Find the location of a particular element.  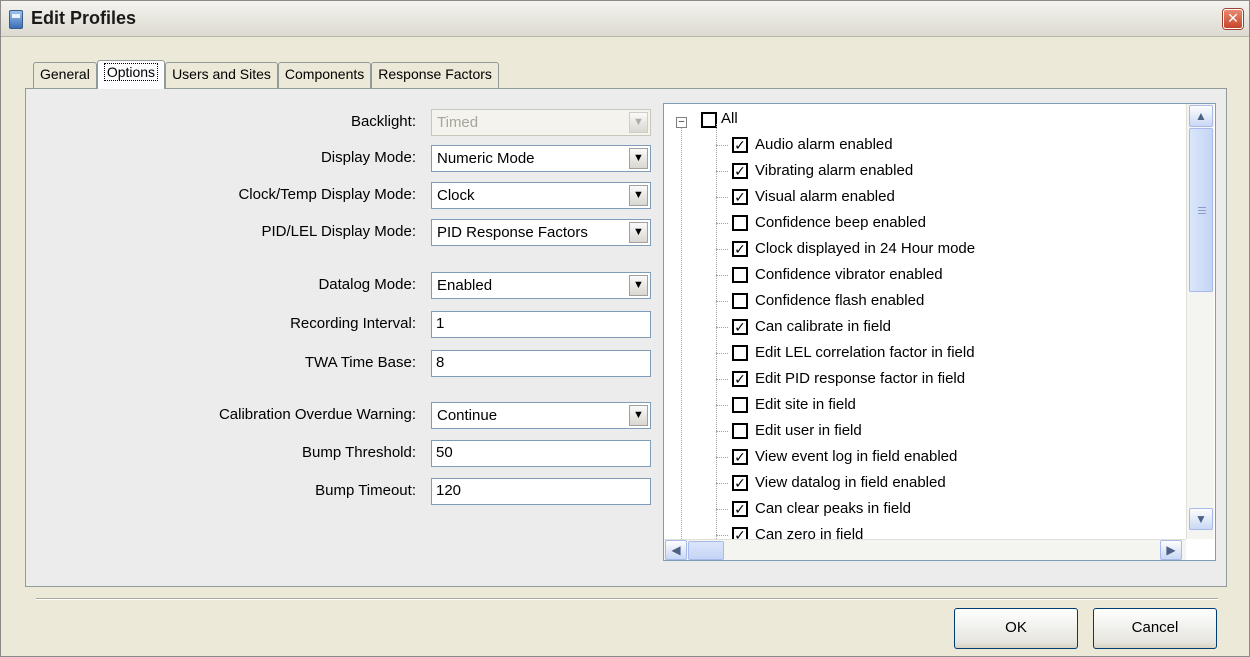

calibration-overdue-value: Continue is located at coordinates (467, 415).